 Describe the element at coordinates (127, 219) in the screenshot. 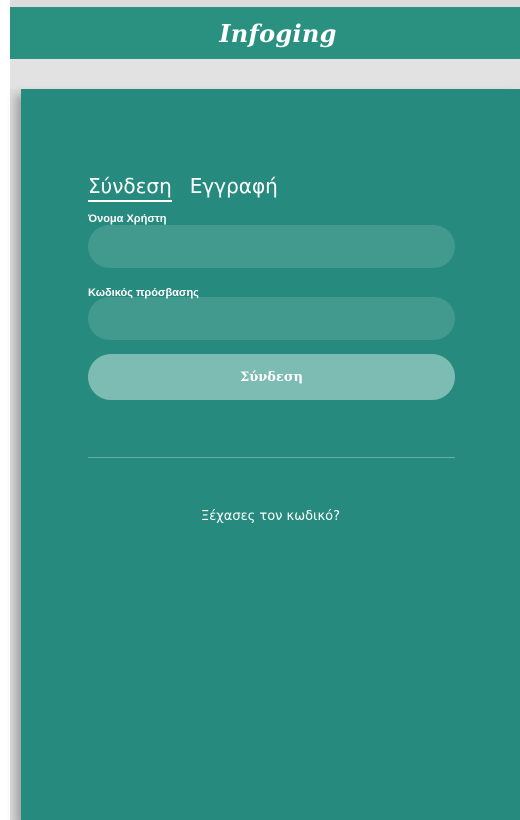

I see `username-label: Όνομα Χρήστη` at that location.